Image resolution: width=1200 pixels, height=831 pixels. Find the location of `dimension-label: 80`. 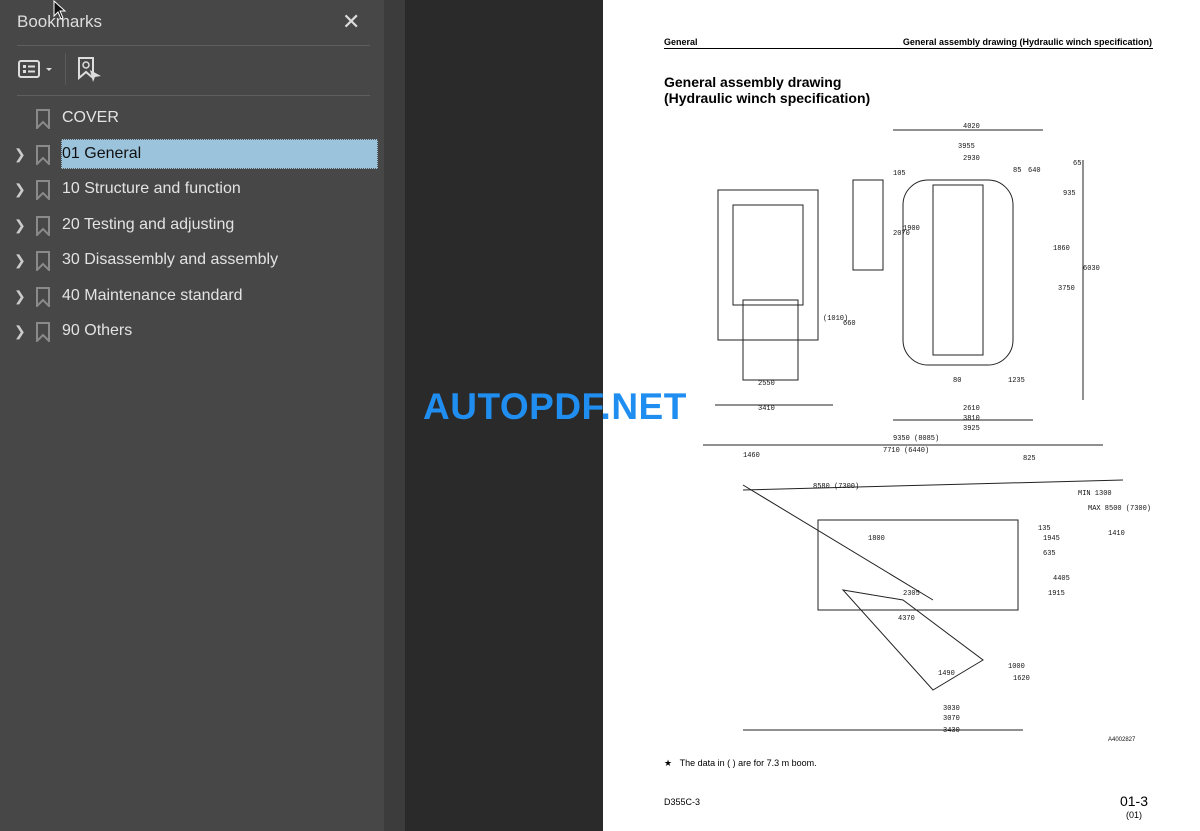

dimension-label: 80 is located at coordinates (957, 381).